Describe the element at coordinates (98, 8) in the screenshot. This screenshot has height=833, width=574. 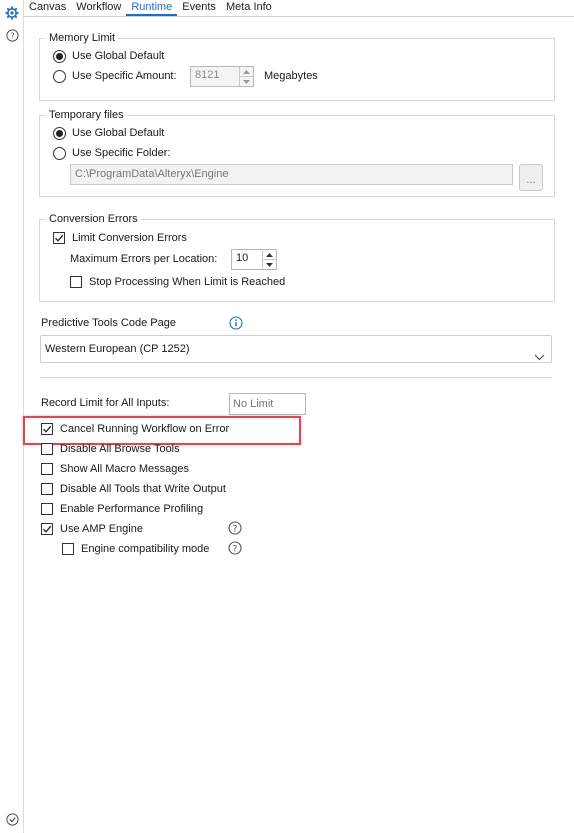
I see `tab-workflow: Workflow` at that location.